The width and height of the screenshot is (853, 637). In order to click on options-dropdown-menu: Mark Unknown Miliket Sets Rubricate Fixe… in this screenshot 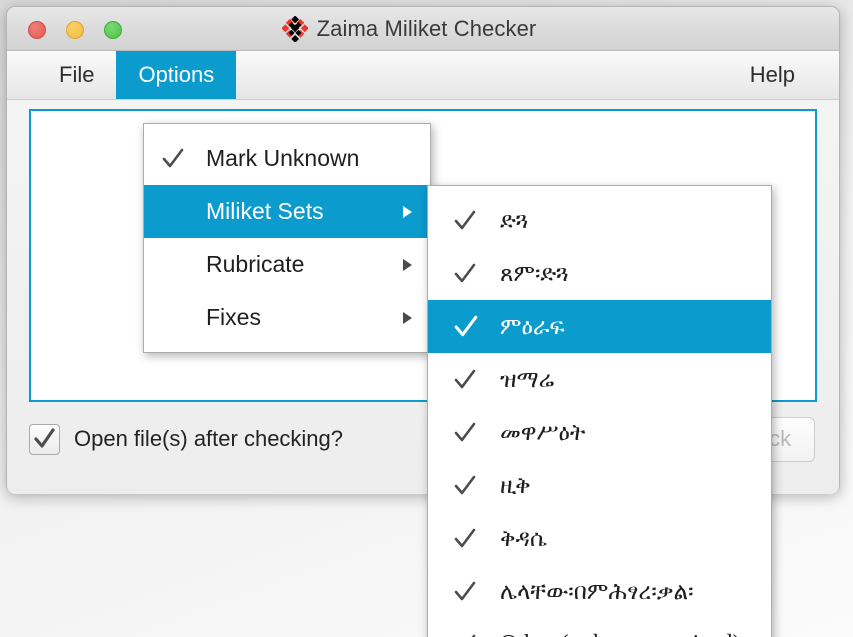, I will do `click(287, 238)`.